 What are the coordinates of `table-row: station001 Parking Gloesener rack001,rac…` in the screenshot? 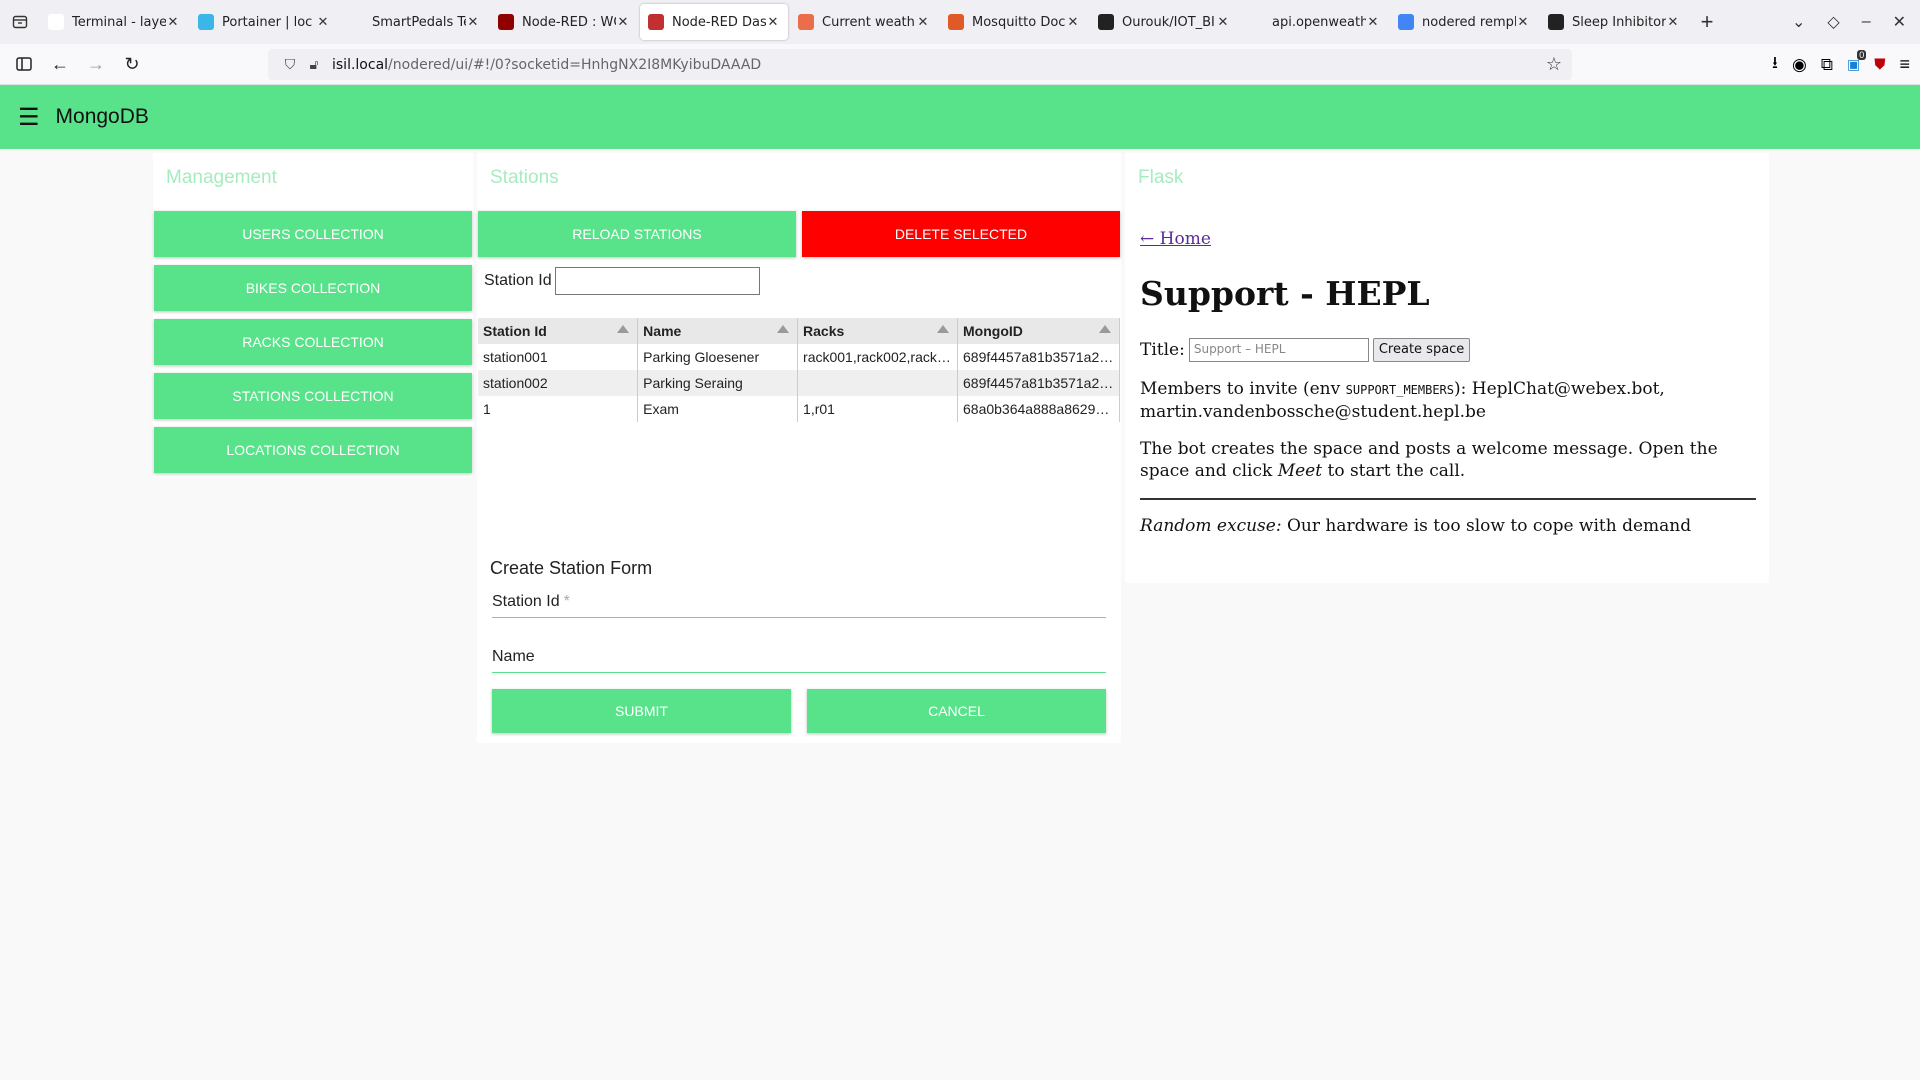 It's located at (799, 357).